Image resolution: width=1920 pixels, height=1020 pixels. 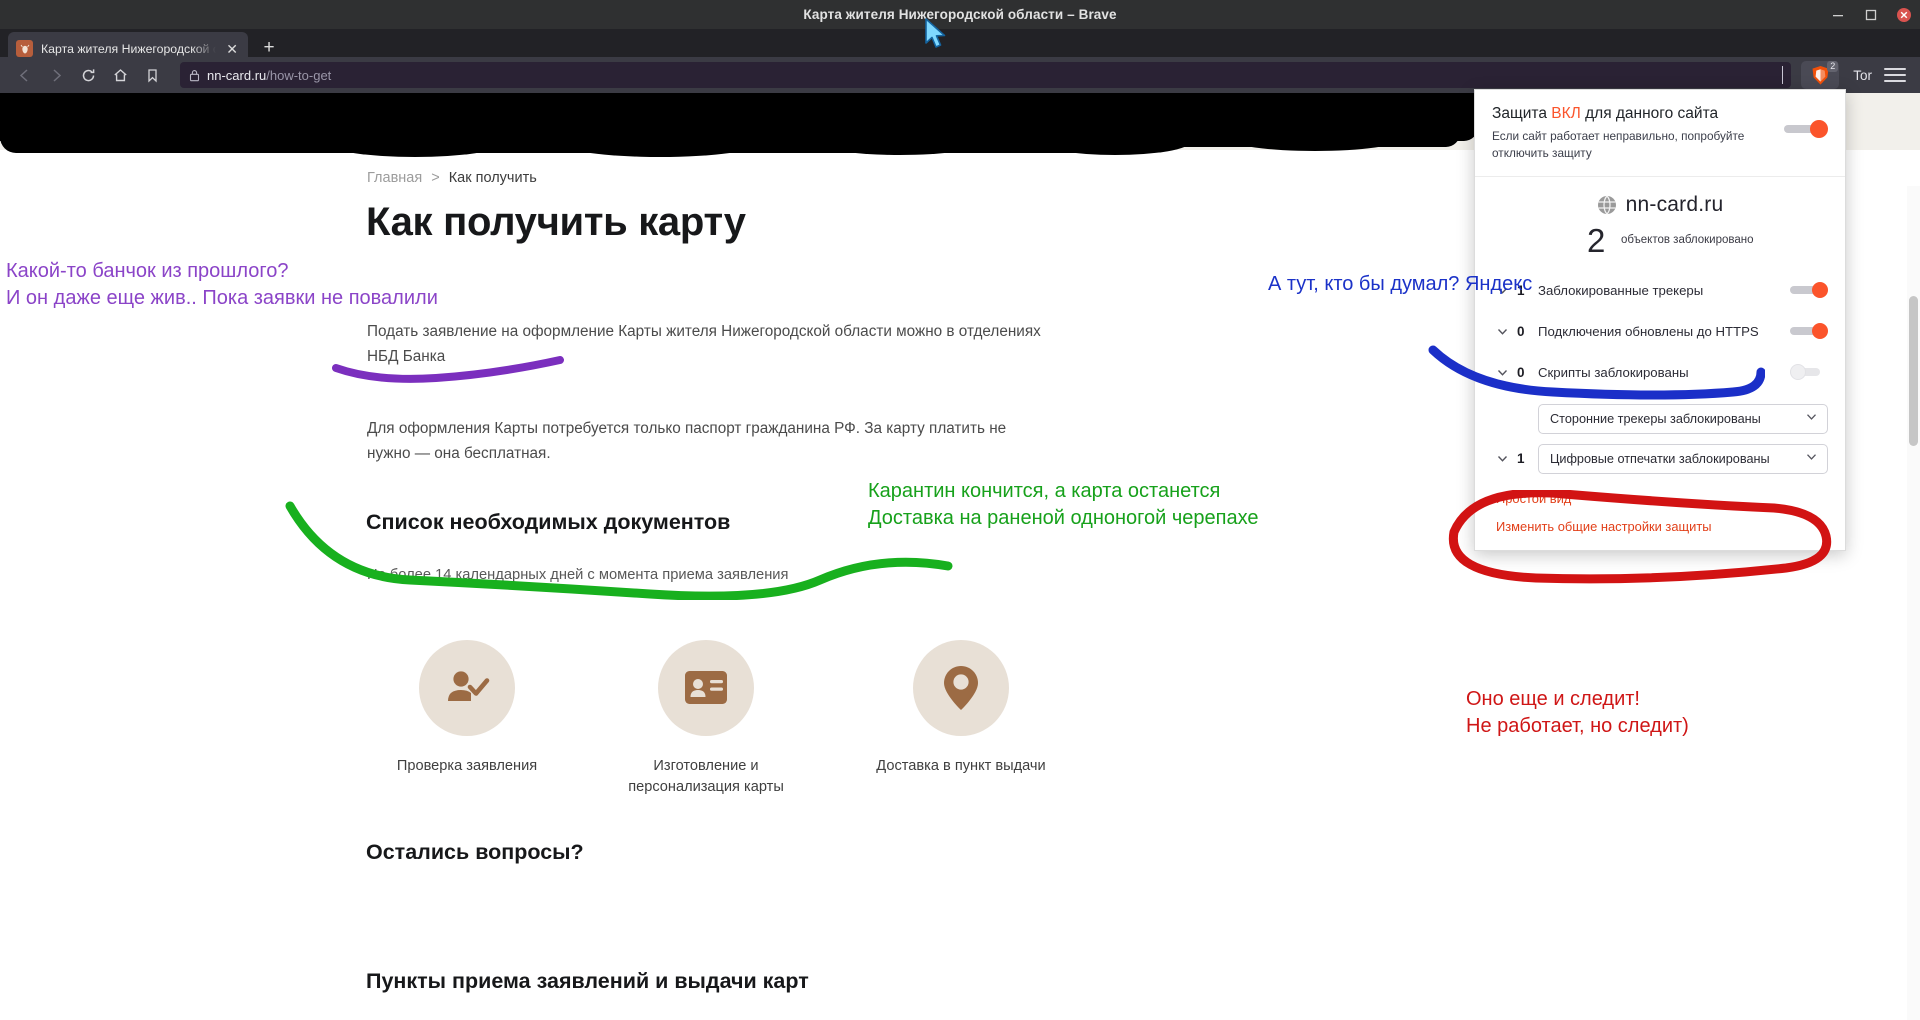 What do you see at coordinates (1521, 290) in the screenshot?
I see `shields-row-count: 1` at bounding box center [1521, 290].